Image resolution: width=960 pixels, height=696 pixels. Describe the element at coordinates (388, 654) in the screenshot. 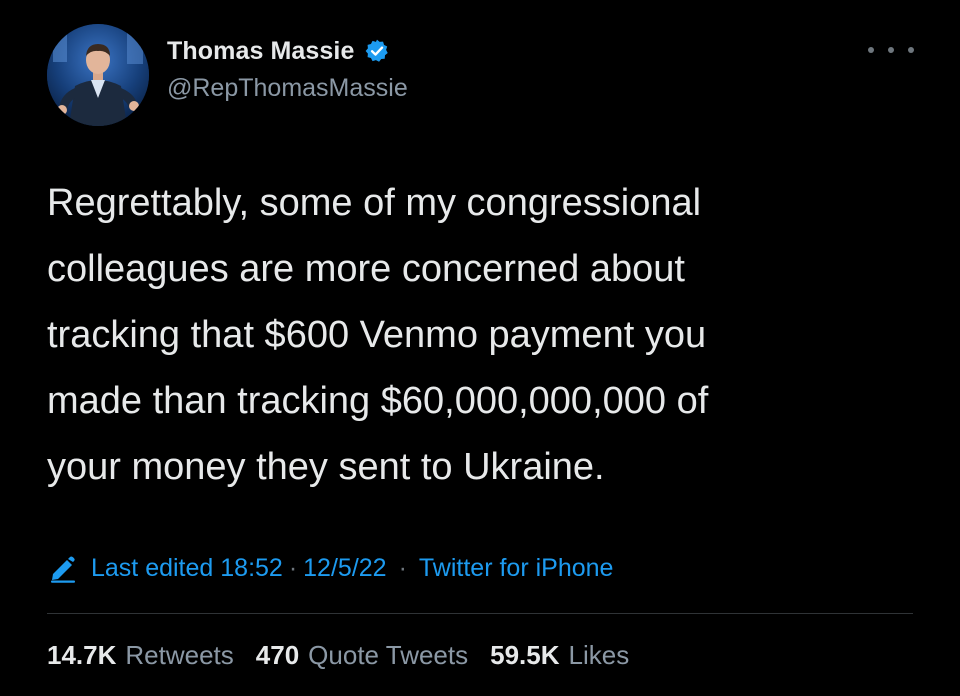

I see `quote-tweets-label: Quote Tweets` at that location.